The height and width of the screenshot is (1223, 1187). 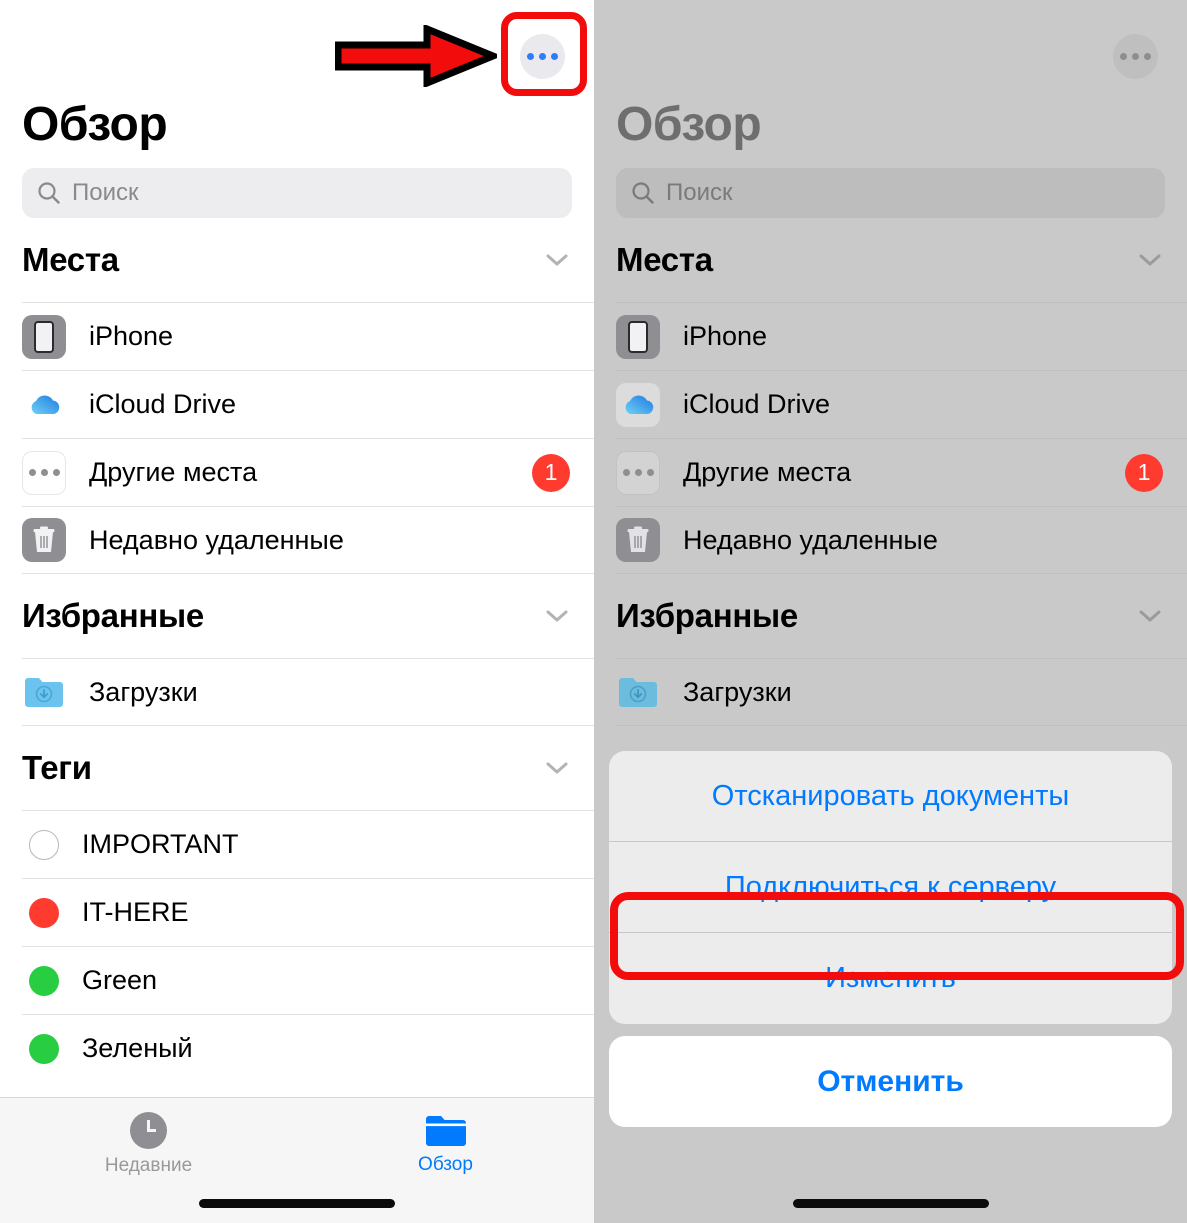 What do you see at coordinates (308, 844) in the screenshot?
I see `list-item: IMPORTANT` at bounding box center [308, 844].